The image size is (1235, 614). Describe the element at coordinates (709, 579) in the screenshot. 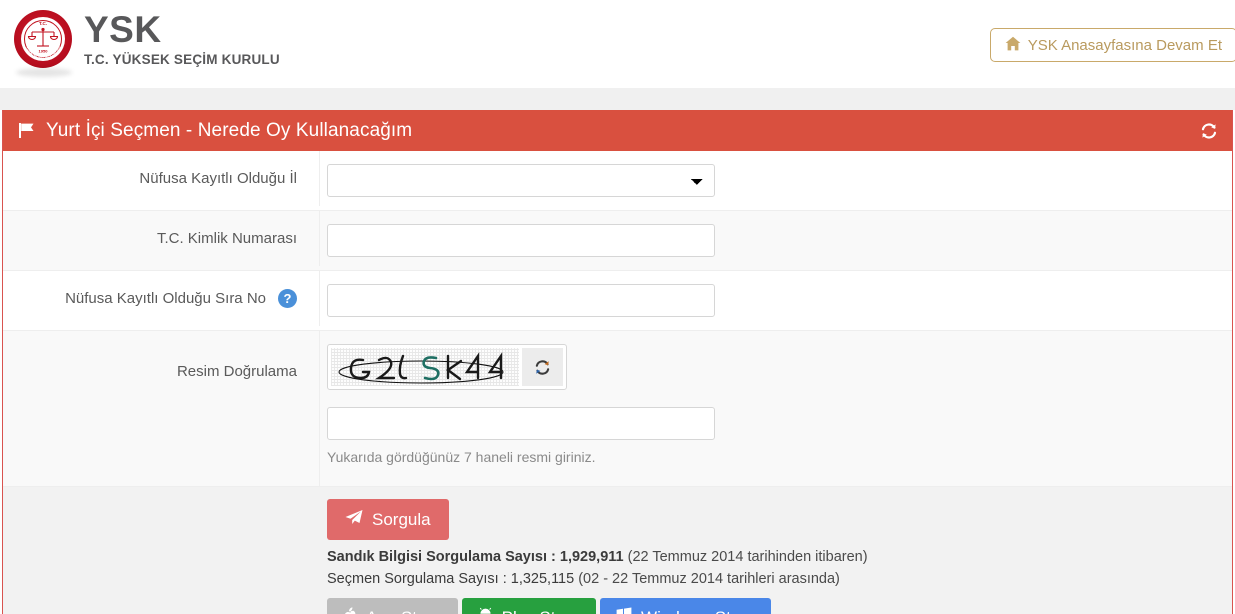

I see `stat-note: (02 - 22 Temmuz 2014 tarihleri arasında)` at that location.